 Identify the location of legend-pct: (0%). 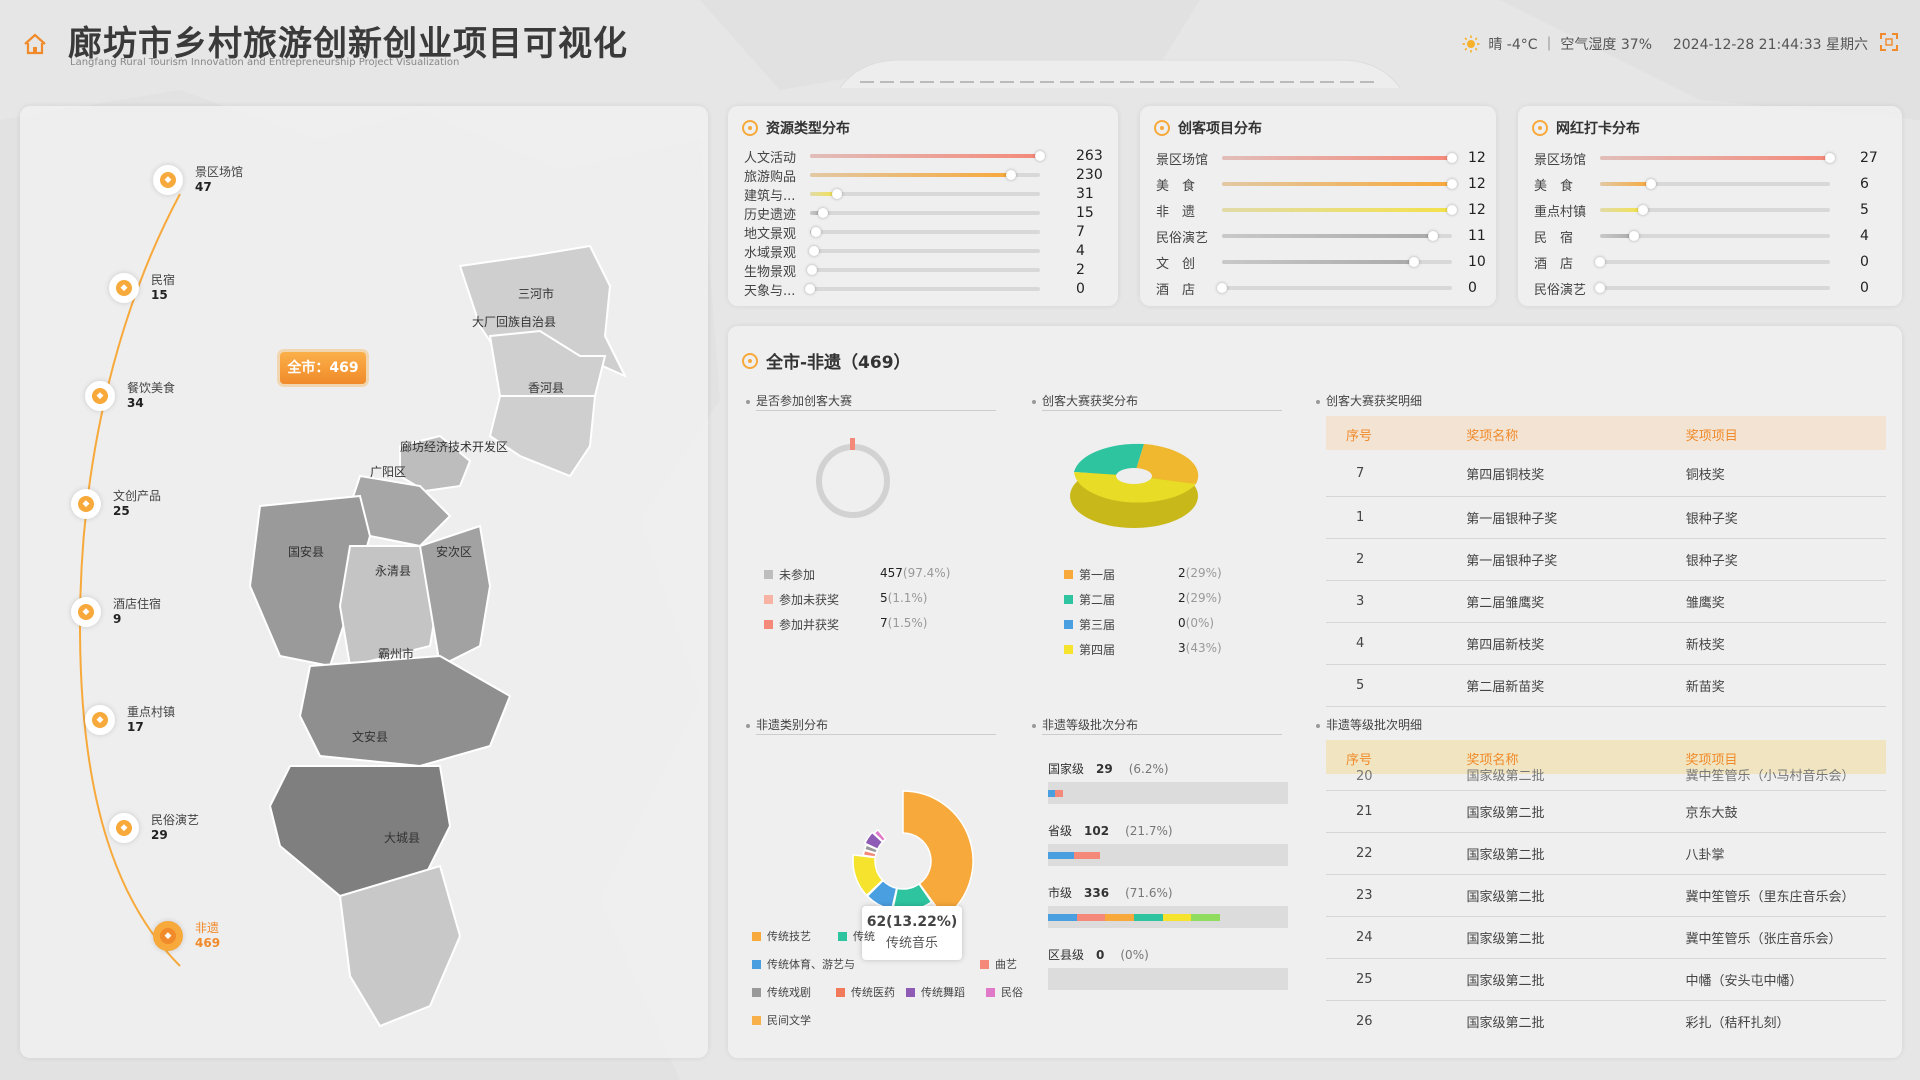
(1200, 623).